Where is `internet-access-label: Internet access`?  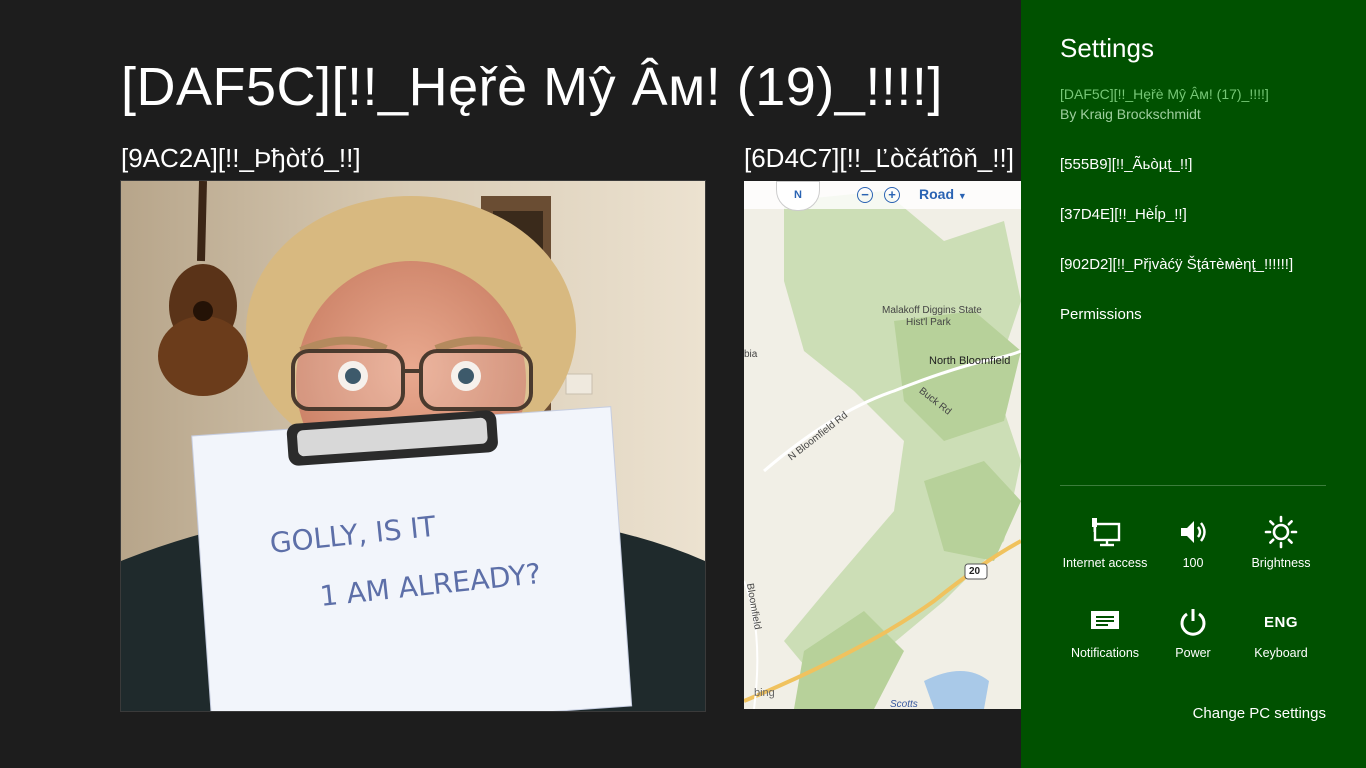 internet-access-label: Internet access is located at coordinates (1105, 563).